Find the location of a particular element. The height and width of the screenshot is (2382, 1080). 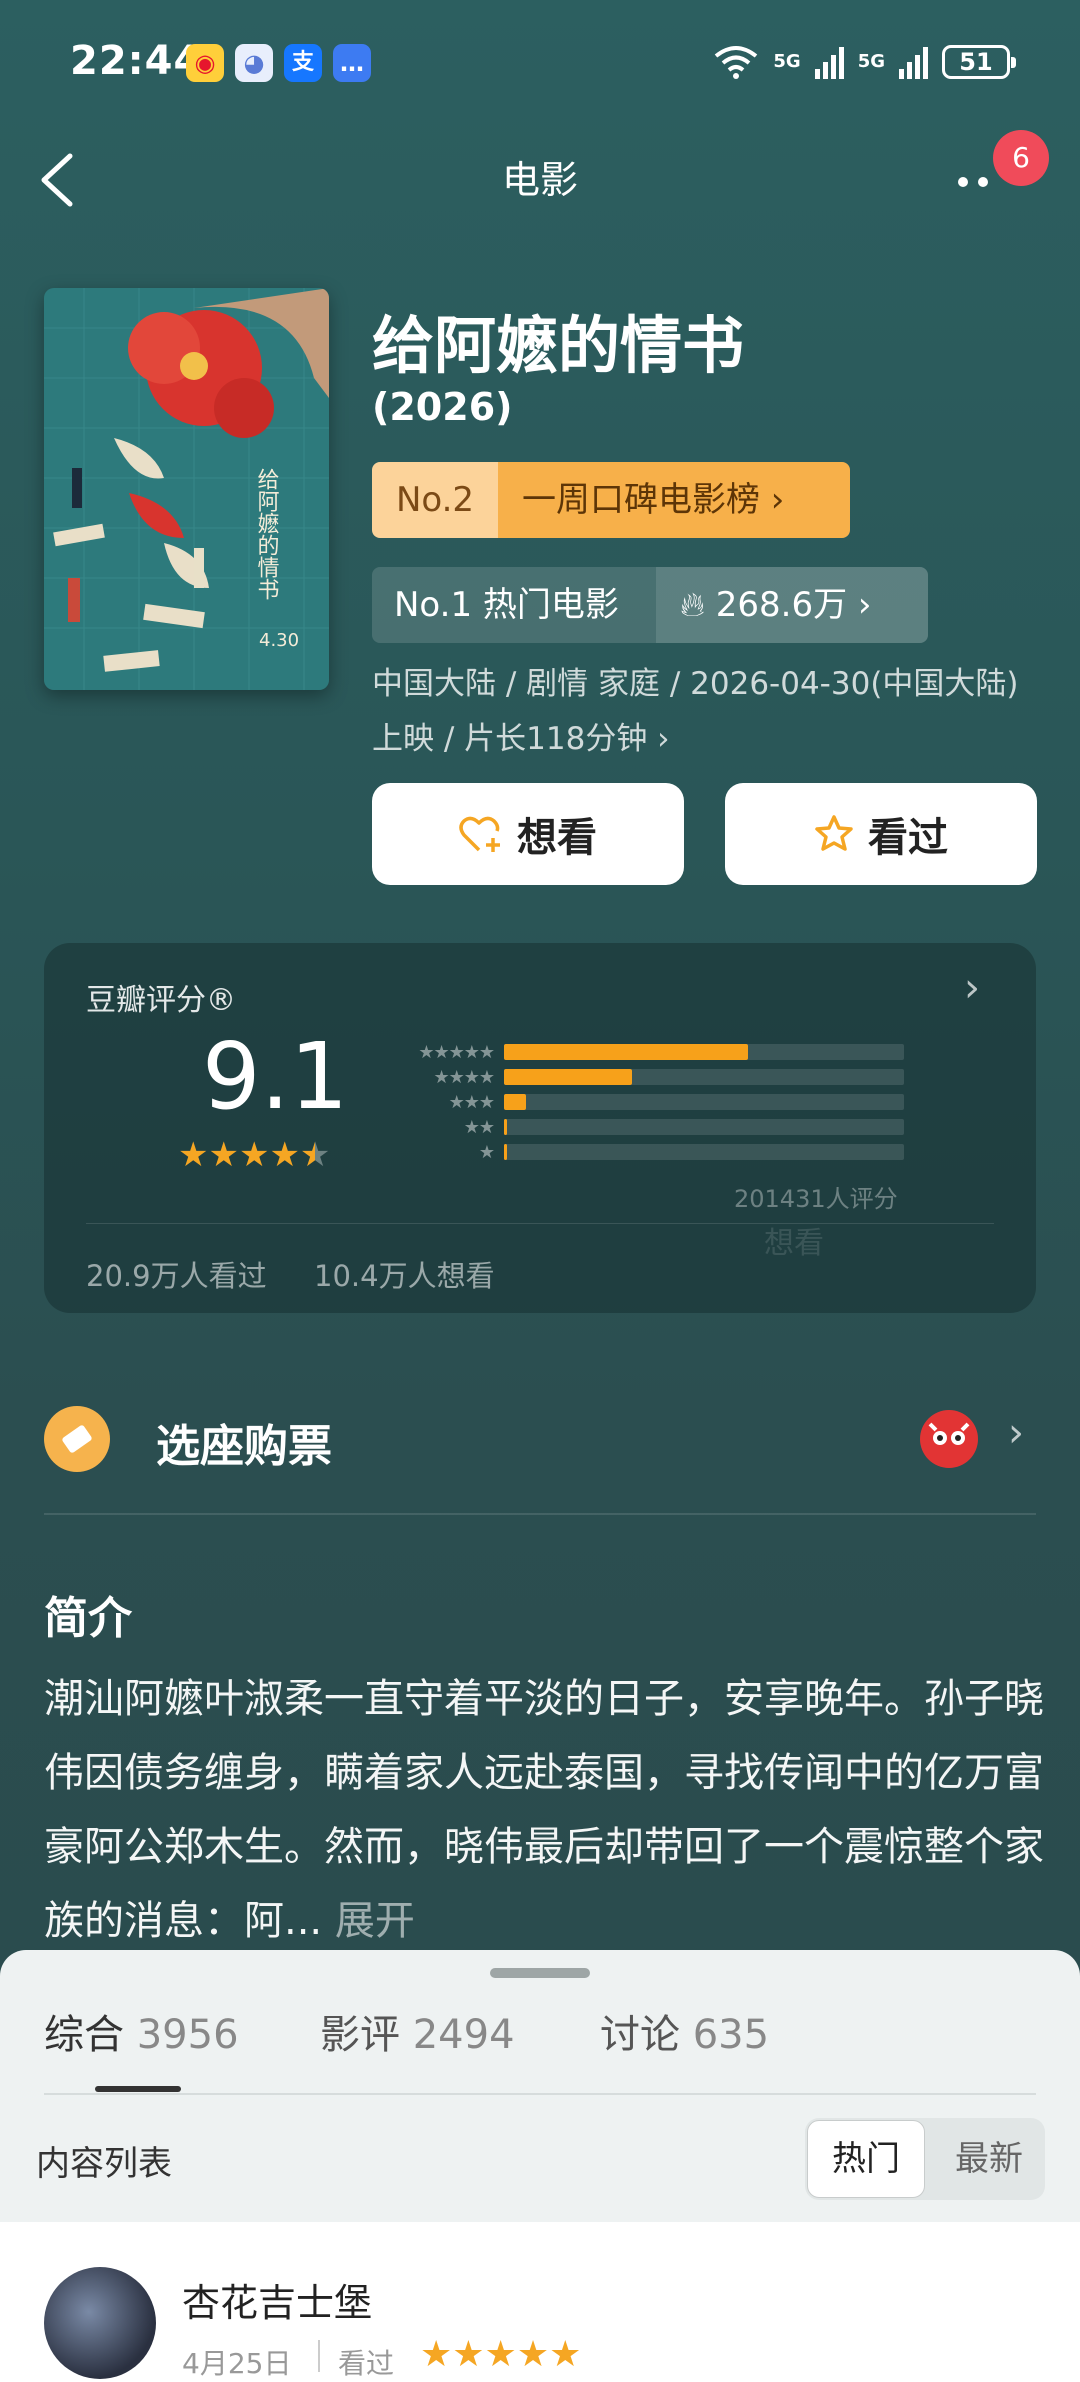

tab-divider is located at coordinates (540, 2094).